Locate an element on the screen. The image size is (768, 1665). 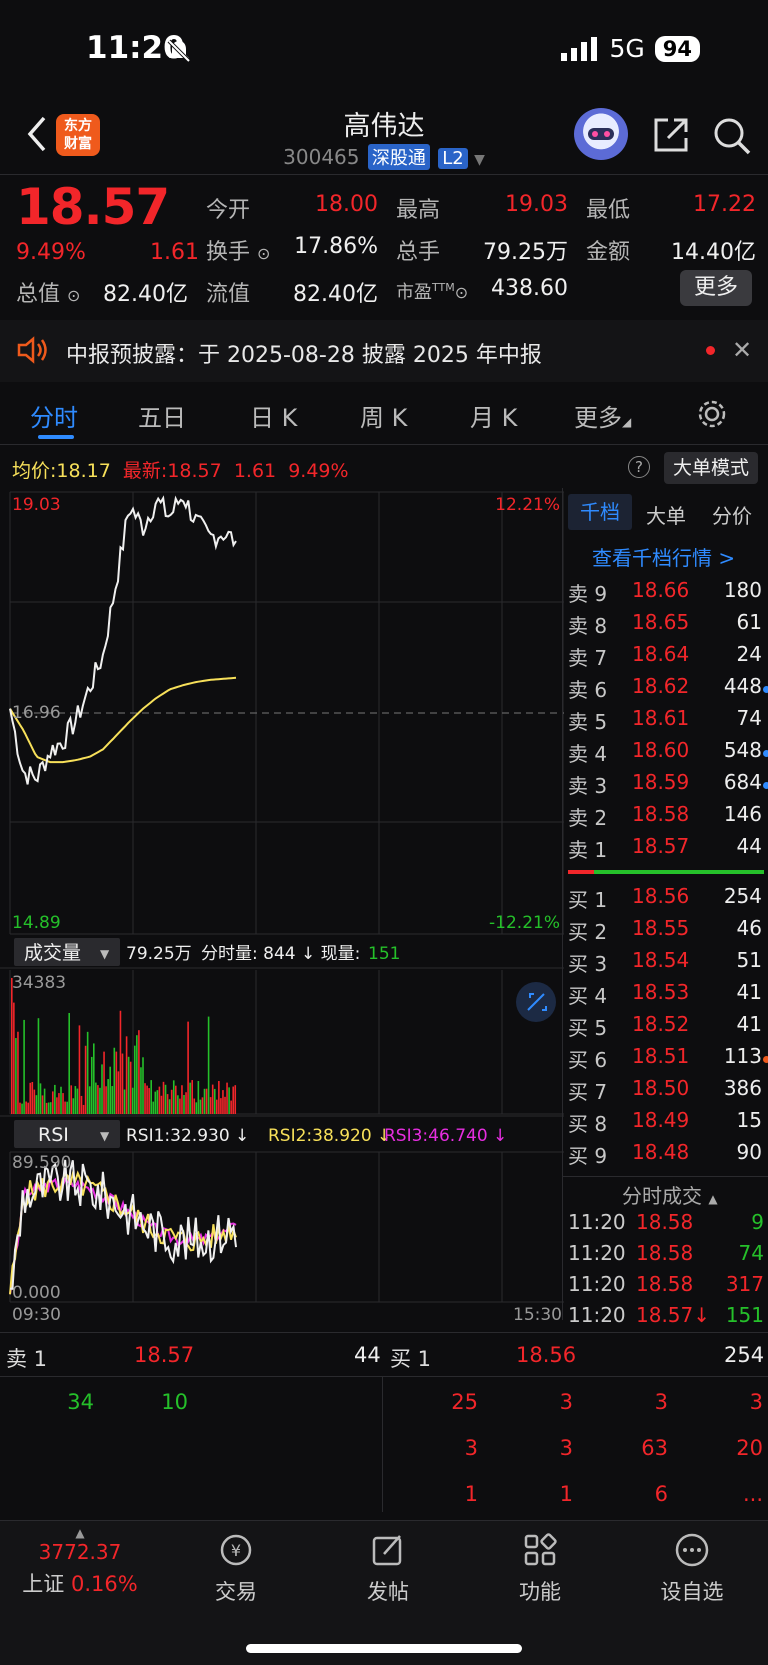
bid-row: 买 1 18.56 254 is located at coordinates (668, 900).